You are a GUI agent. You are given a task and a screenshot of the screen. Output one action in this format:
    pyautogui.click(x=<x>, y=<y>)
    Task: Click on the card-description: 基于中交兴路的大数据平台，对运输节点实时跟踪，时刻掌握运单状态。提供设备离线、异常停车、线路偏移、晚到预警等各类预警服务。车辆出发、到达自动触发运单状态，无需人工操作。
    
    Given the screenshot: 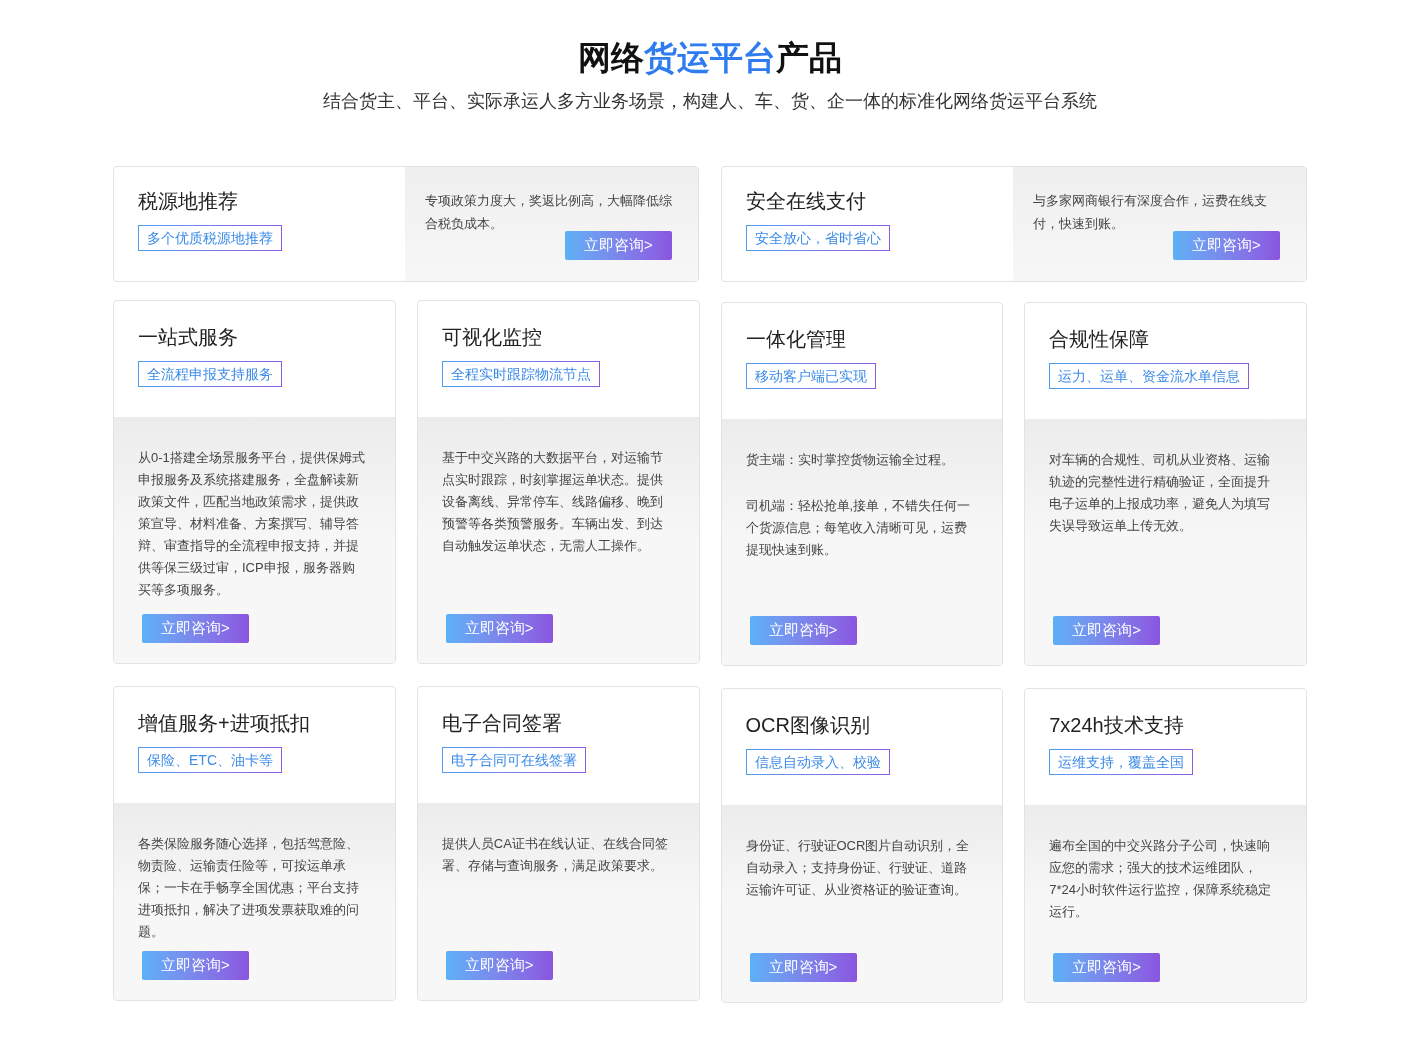 What is the action you would take?
    pyautogui.click(x=552, y=502)
    